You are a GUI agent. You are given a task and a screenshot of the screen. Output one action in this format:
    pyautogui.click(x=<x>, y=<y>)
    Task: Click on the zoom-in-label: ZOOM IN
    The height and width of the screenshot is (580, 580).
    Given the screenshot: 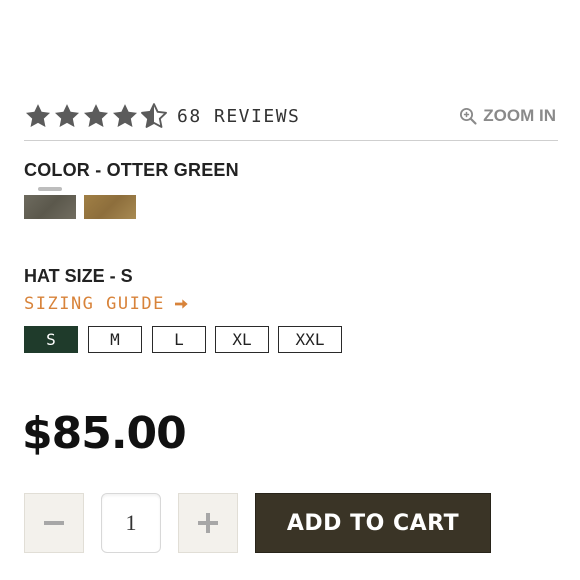 What is the action you would take?
    pyautogui.click(x=519, y=115)
    